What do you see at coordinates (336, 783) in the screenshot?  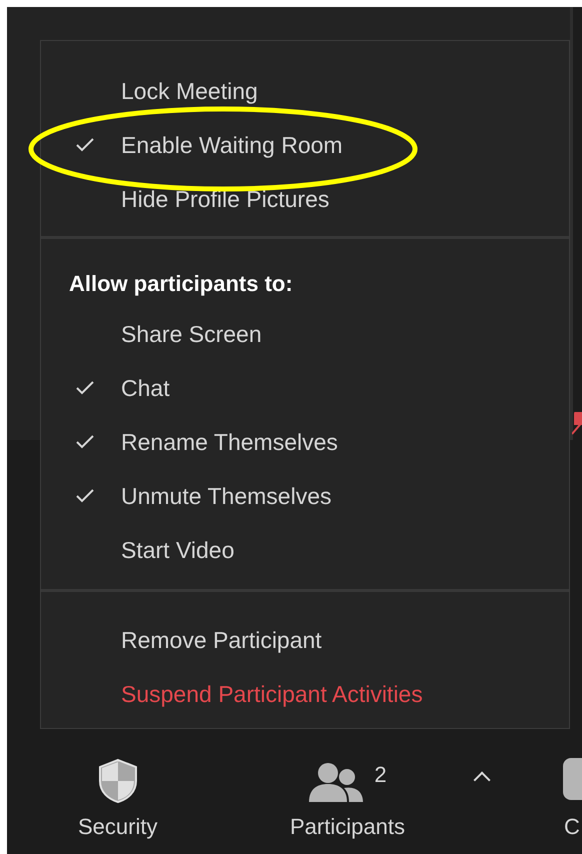 I see `people-icon` at bounding box center [336, 783].